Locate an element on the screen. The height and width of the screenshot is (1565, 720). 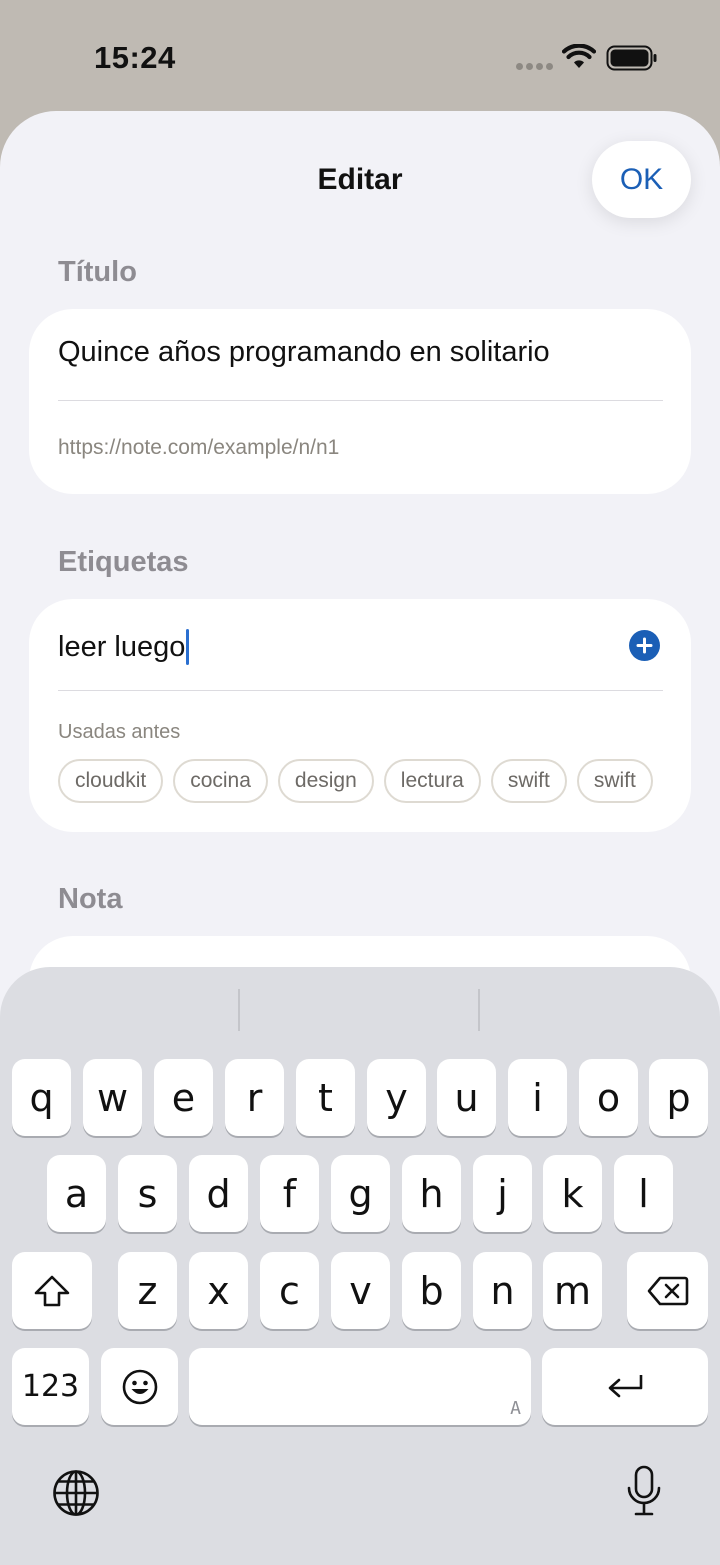
wifi-icon is located at coordinates (579, 56).